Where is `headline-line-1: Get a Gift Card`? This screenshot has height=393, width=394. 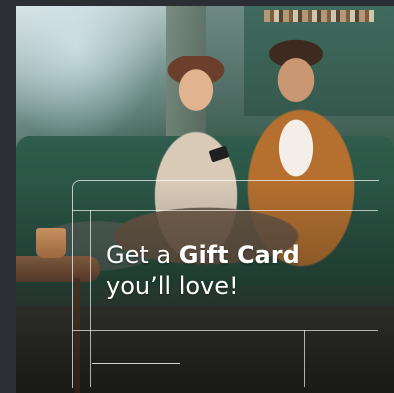 headline-line-1: Get a Gift Card is located at coordinates (241, 255).